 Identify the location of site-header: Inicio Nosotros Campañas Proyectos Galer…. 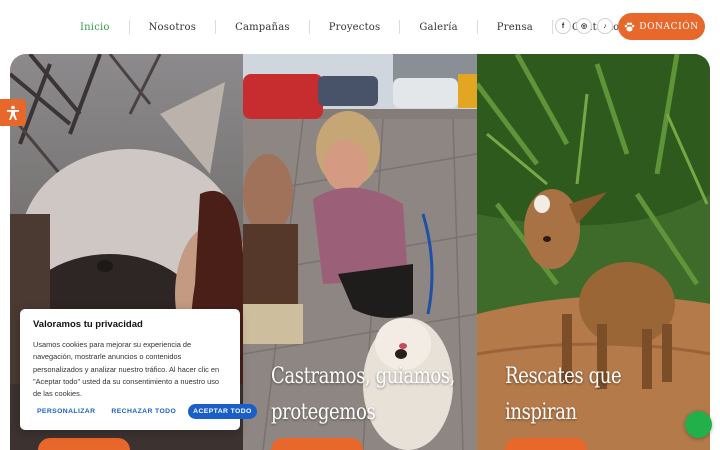
(360, 26).